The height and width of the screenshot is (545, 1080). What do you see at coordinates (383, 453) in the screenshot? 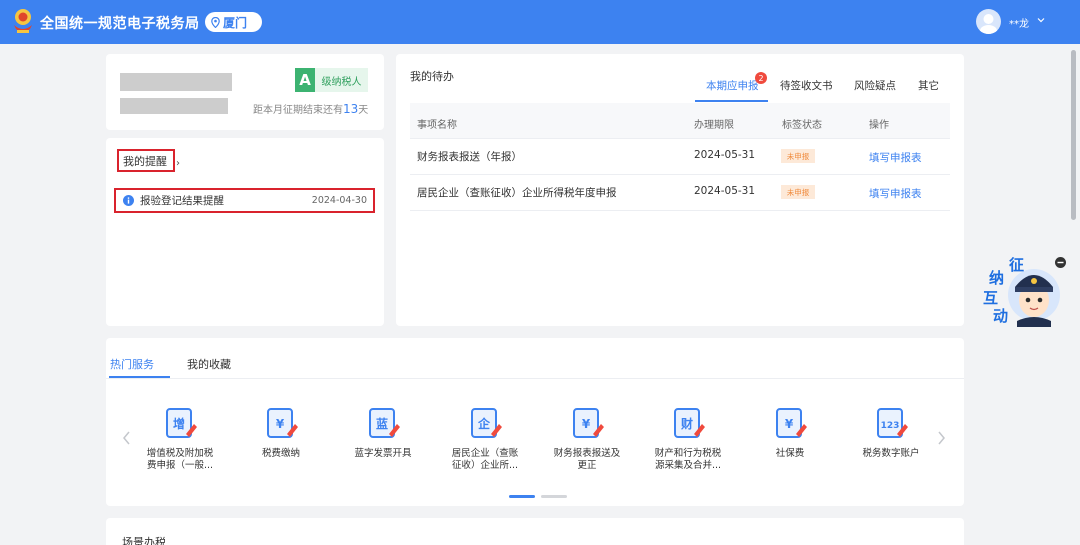
I see `service-item-label: 蓝字发票开具` at bounding box center [383, 453].